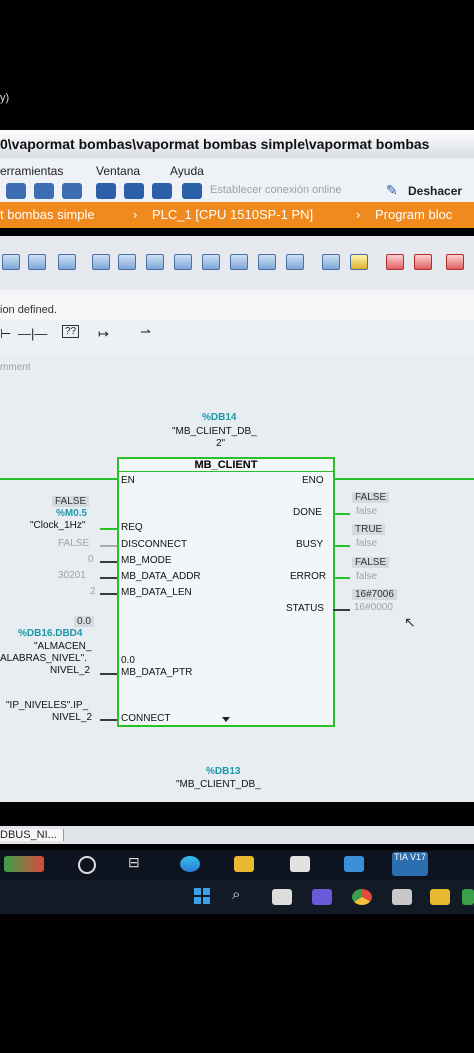 The image size is (474, 1053). What do you see at coordinates (134, 862) in the screenshot?
I see `task-view-icon: ⊟` at bounding box center [134, 862].